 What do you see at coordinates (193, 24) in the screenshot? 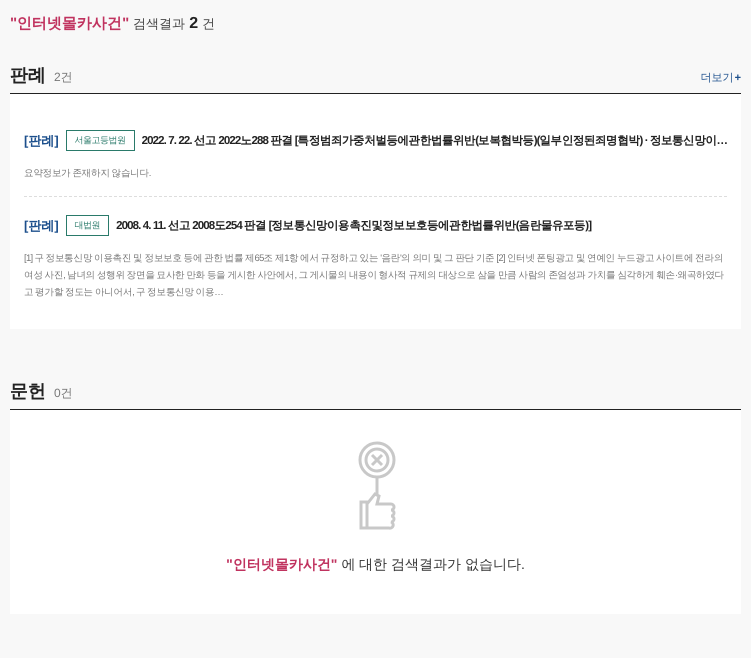
I see `result-count: 2` at bounding box center [193, 24].